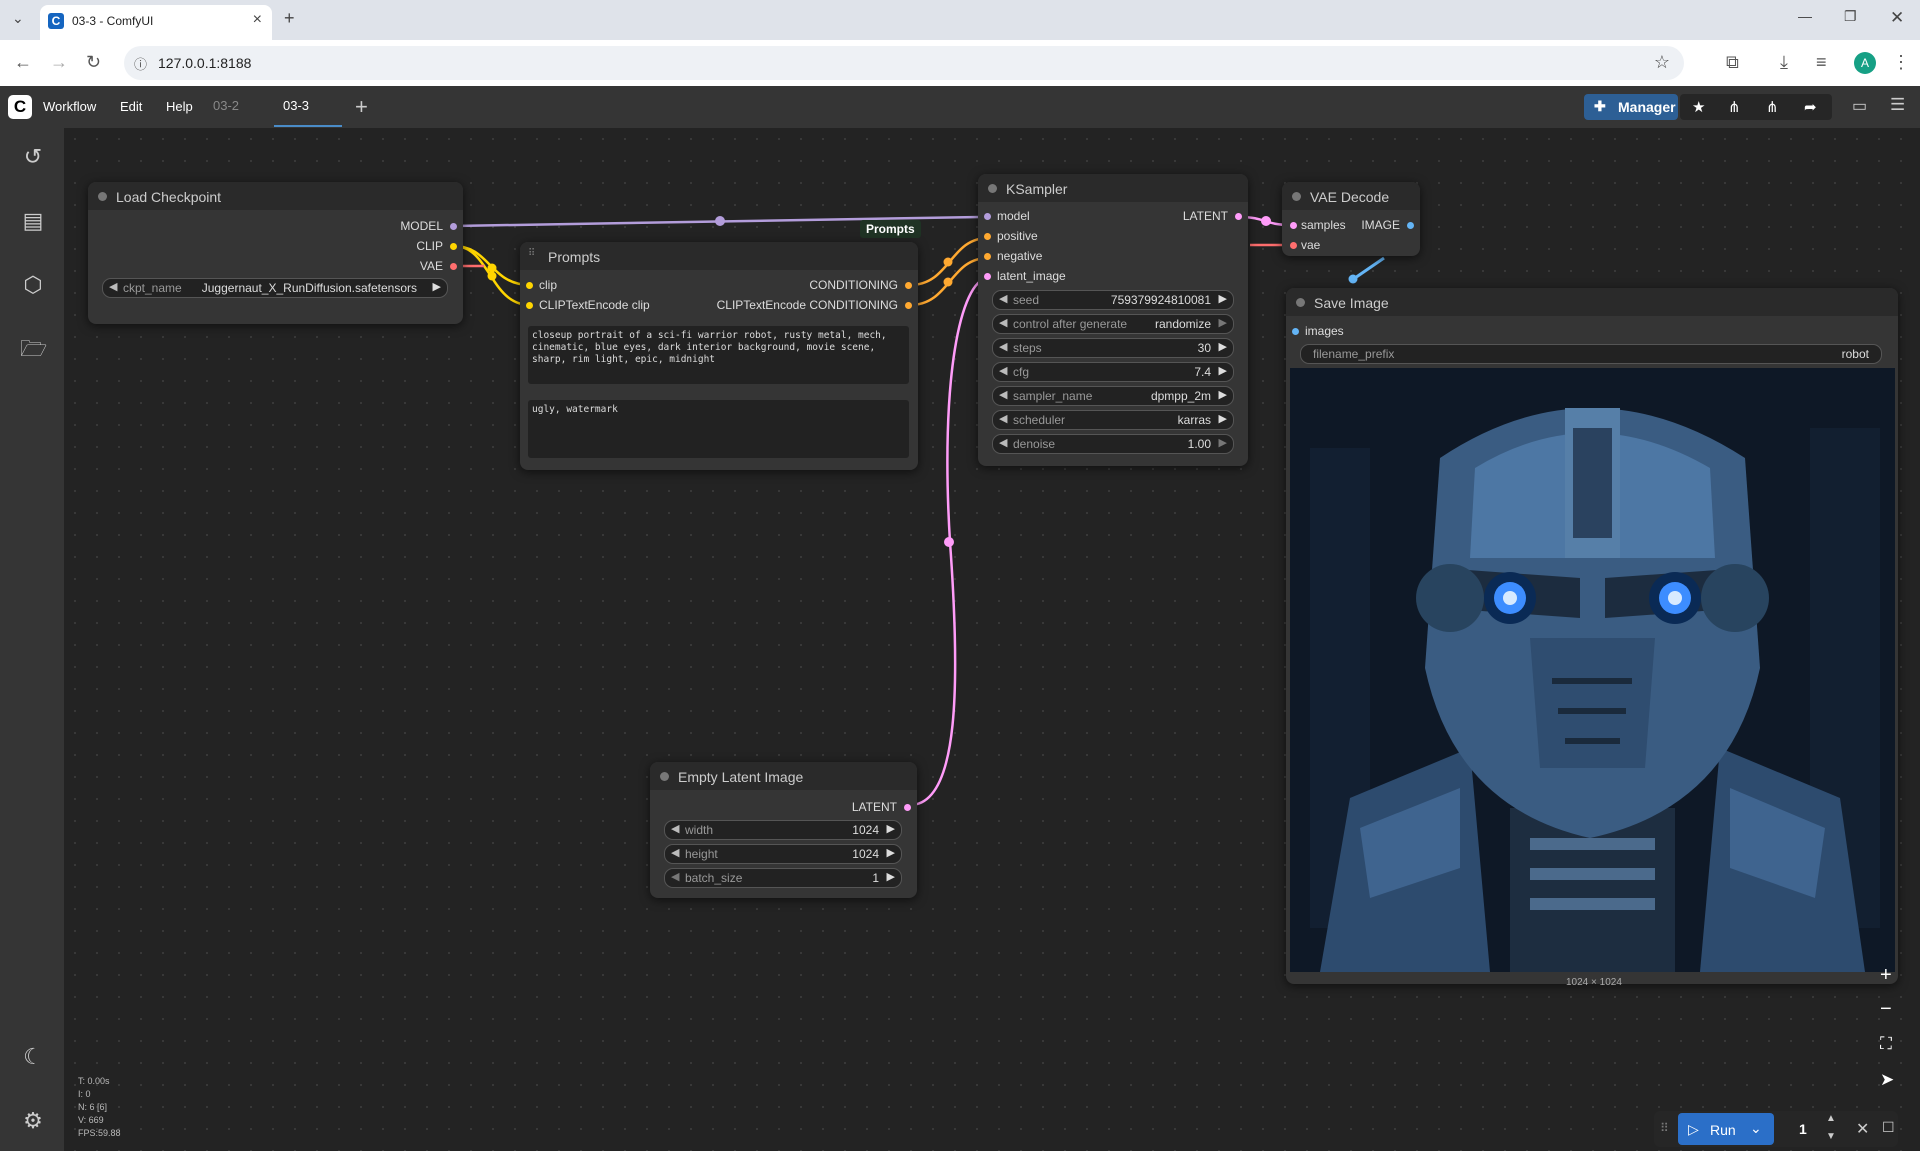 The image size is (1920, 1151). Describe the element at coordinates (453, 266) in the screenshot. I see `output-vae-dot` at that location.